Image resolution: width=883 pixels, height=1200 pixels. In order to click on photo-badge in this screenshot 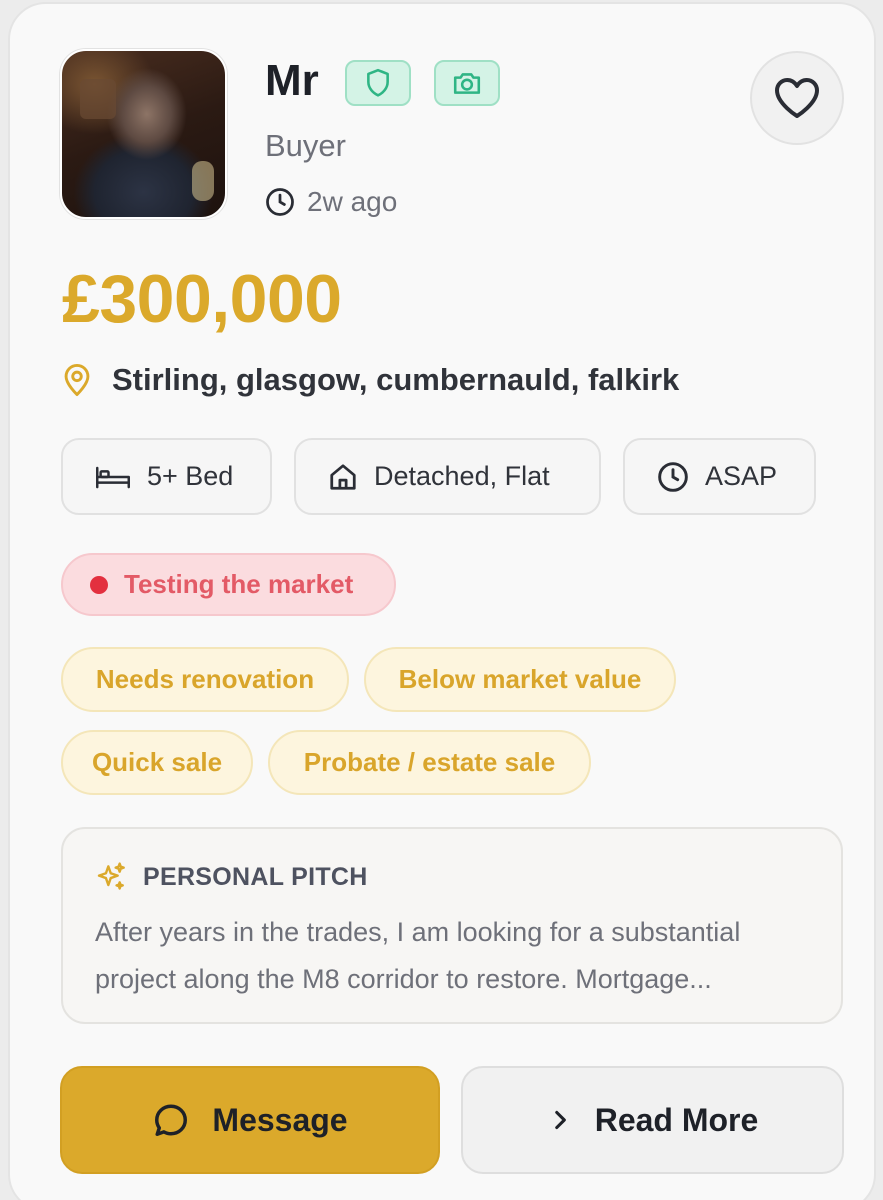, I will do `click(467, 83)`.